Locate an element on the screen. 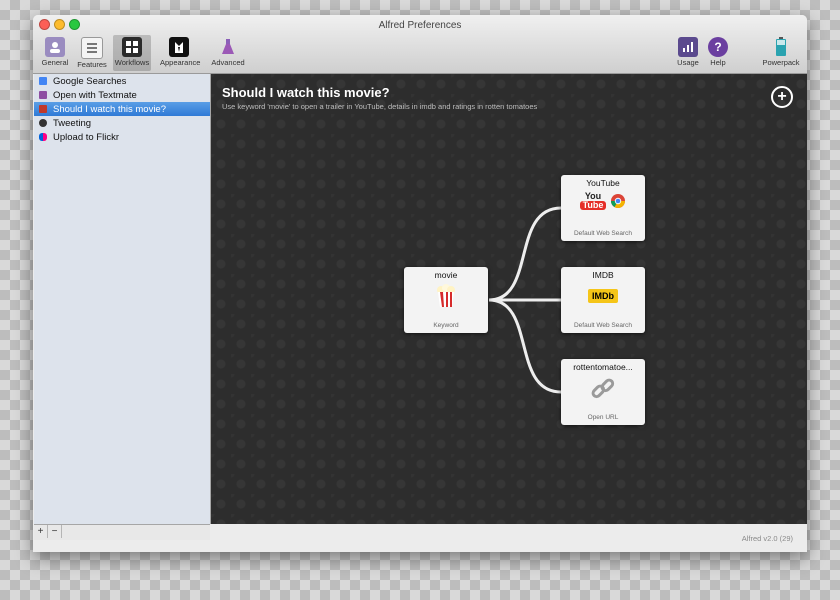 This screenshot has height=600, width=840. toolbar-general-button: General is located at coordinates (55, 53).